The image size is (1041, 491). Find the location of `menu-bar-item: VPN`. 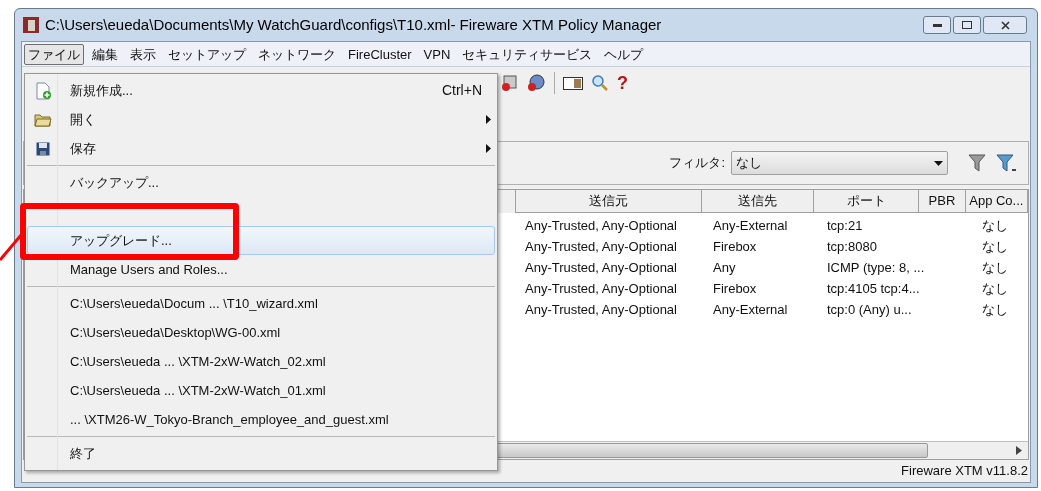

menu-bar-item: VPN is located at coordinates (437, 54).